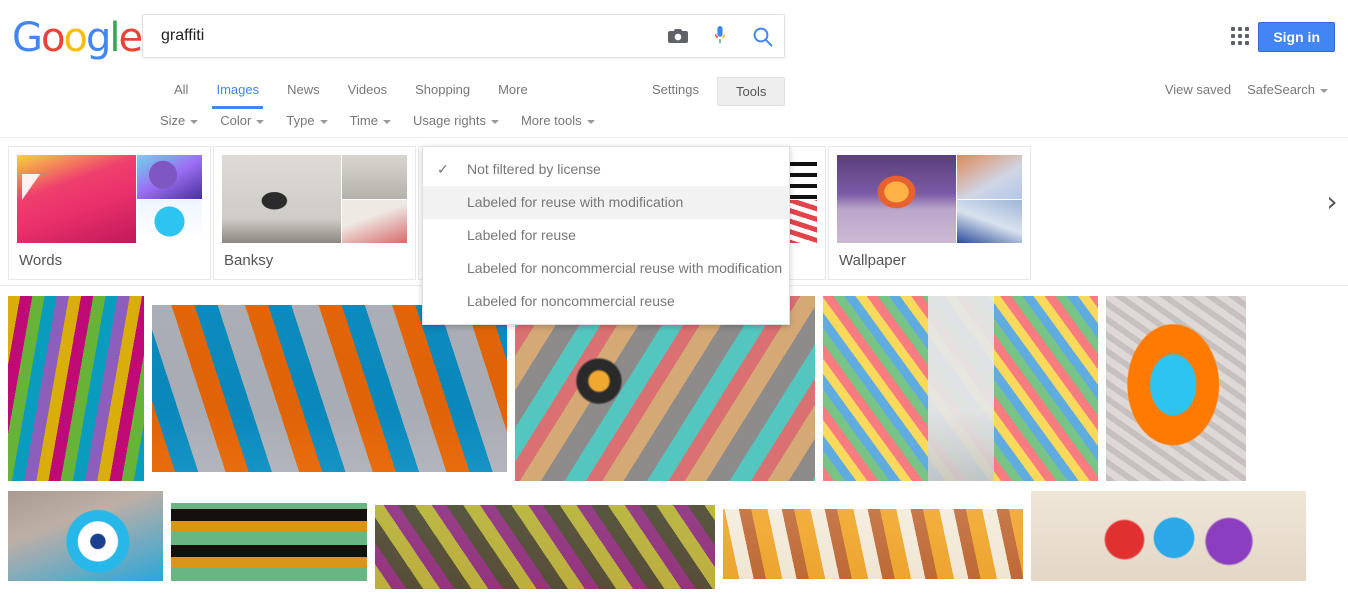 The height and width of the screenshot is (606, 1348). Describe the element at coordinates (873, 544) in the screenshot. I see `result-image-graffiti-word-wall` at that location.